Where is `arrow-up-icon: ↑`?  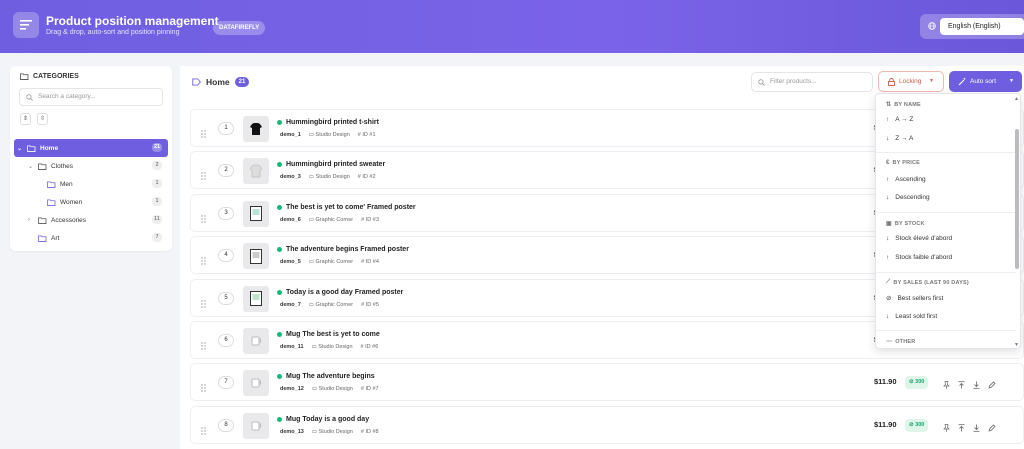 arrow-up-icon: ↑ is located at coordinates (888, 119).